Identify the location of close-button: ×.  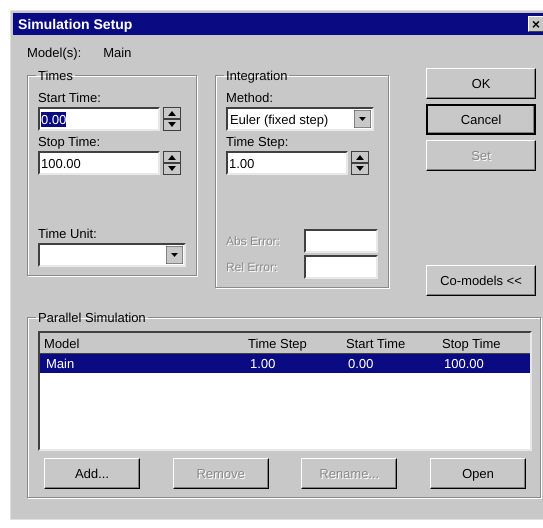
(535, 24).